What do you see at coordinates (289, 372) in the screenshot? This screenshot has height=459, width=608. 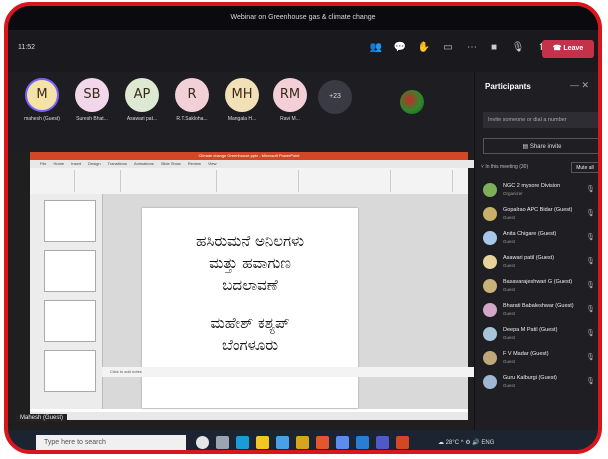 I see `notes-pane: Click to add notes` at bounding box center [289, 372].